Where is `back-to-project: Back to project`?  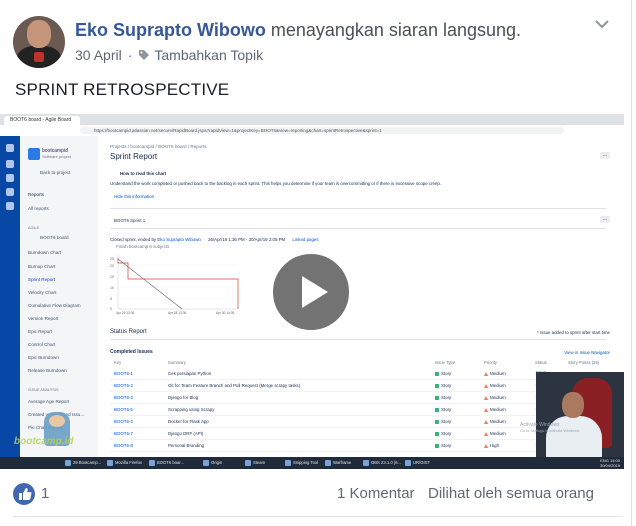
back-to-project: Back to project is located at coordinates (55, 172).